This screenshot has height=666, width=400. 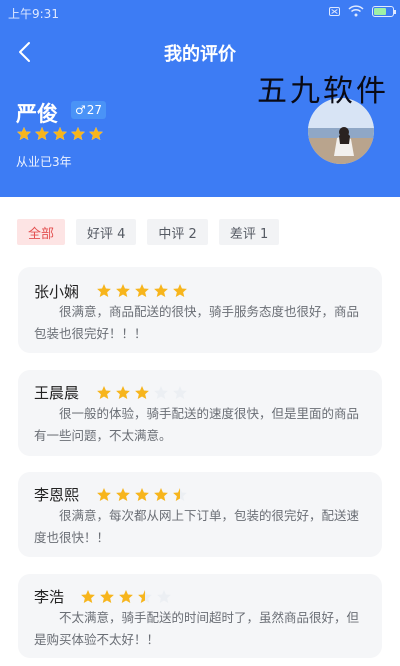 What do you see at coordinates (197, 628) in the screenshot?
I see `review-text: 不太满意，骑手配送的时间超时了，虽然商品很好，但是购买体验不太好！！` at bounding box center [197, 628].